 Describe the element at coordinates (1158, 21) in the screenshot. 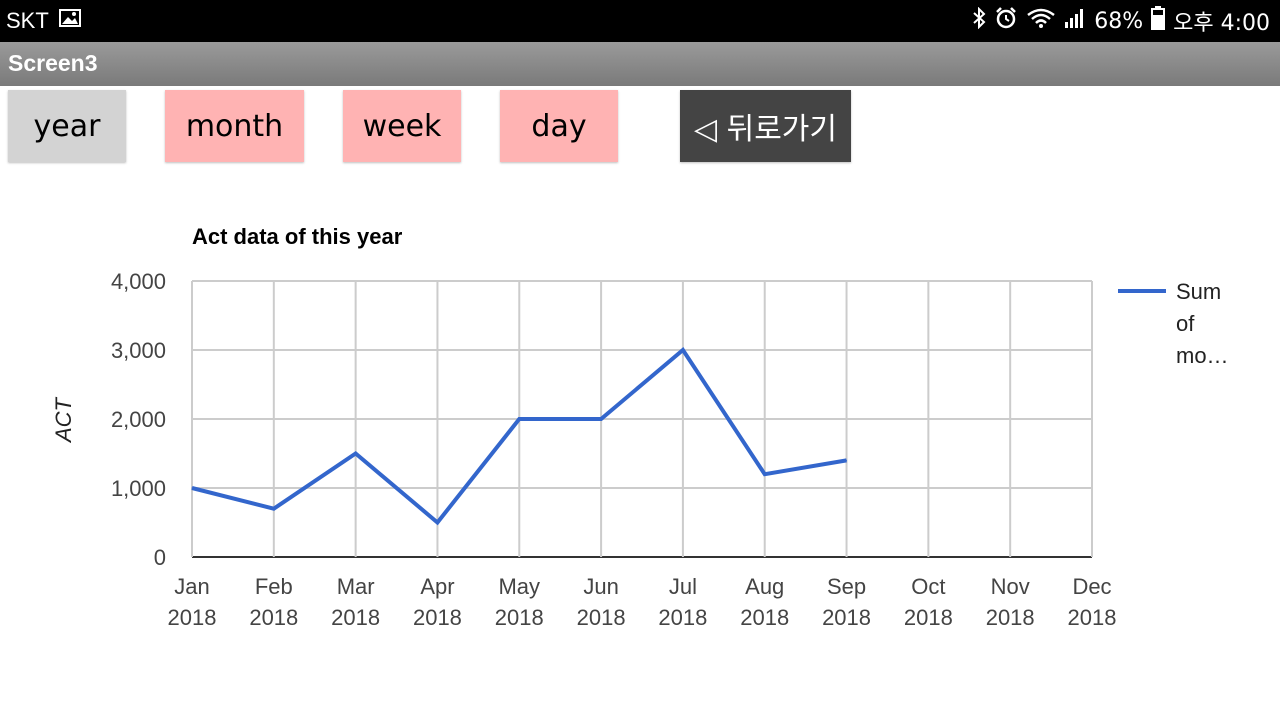

I see `battery-icon` at that location.